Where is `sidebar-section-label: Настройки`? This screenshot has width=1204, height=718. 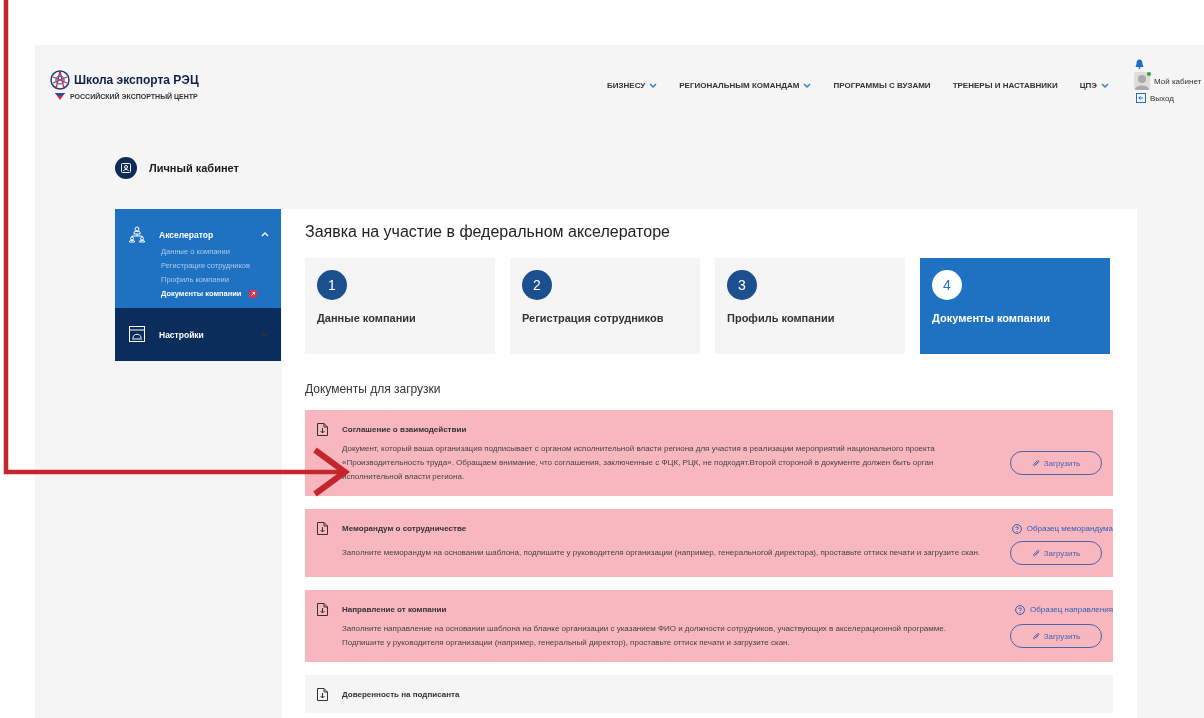 sidebar-section-label: Настройки is located at coordinates (181, 334).